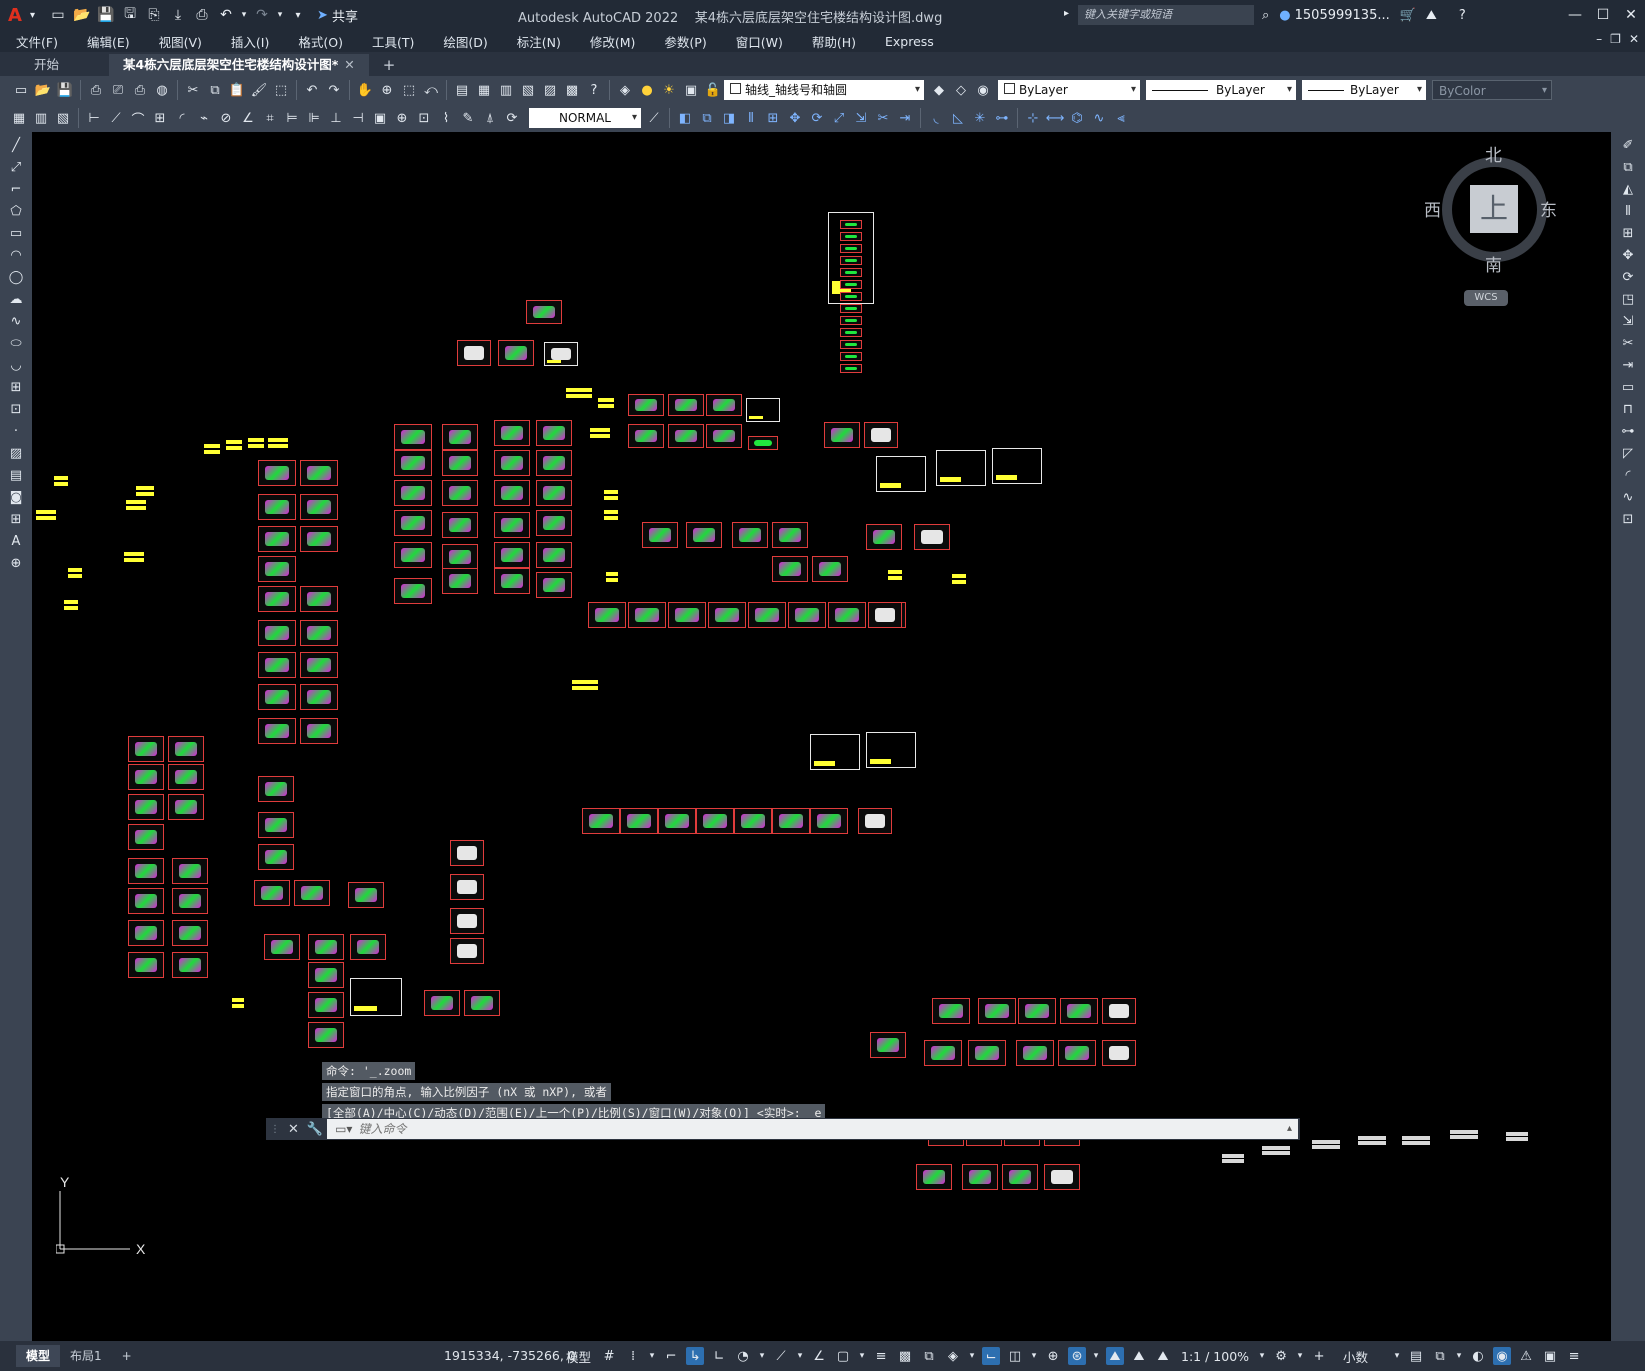 This screenshot has height=1371, width=1645. Describe the element at coordinates (490, 118) in the screenshot. I see `dimension-text-edit-icon: ⍋` at that location.